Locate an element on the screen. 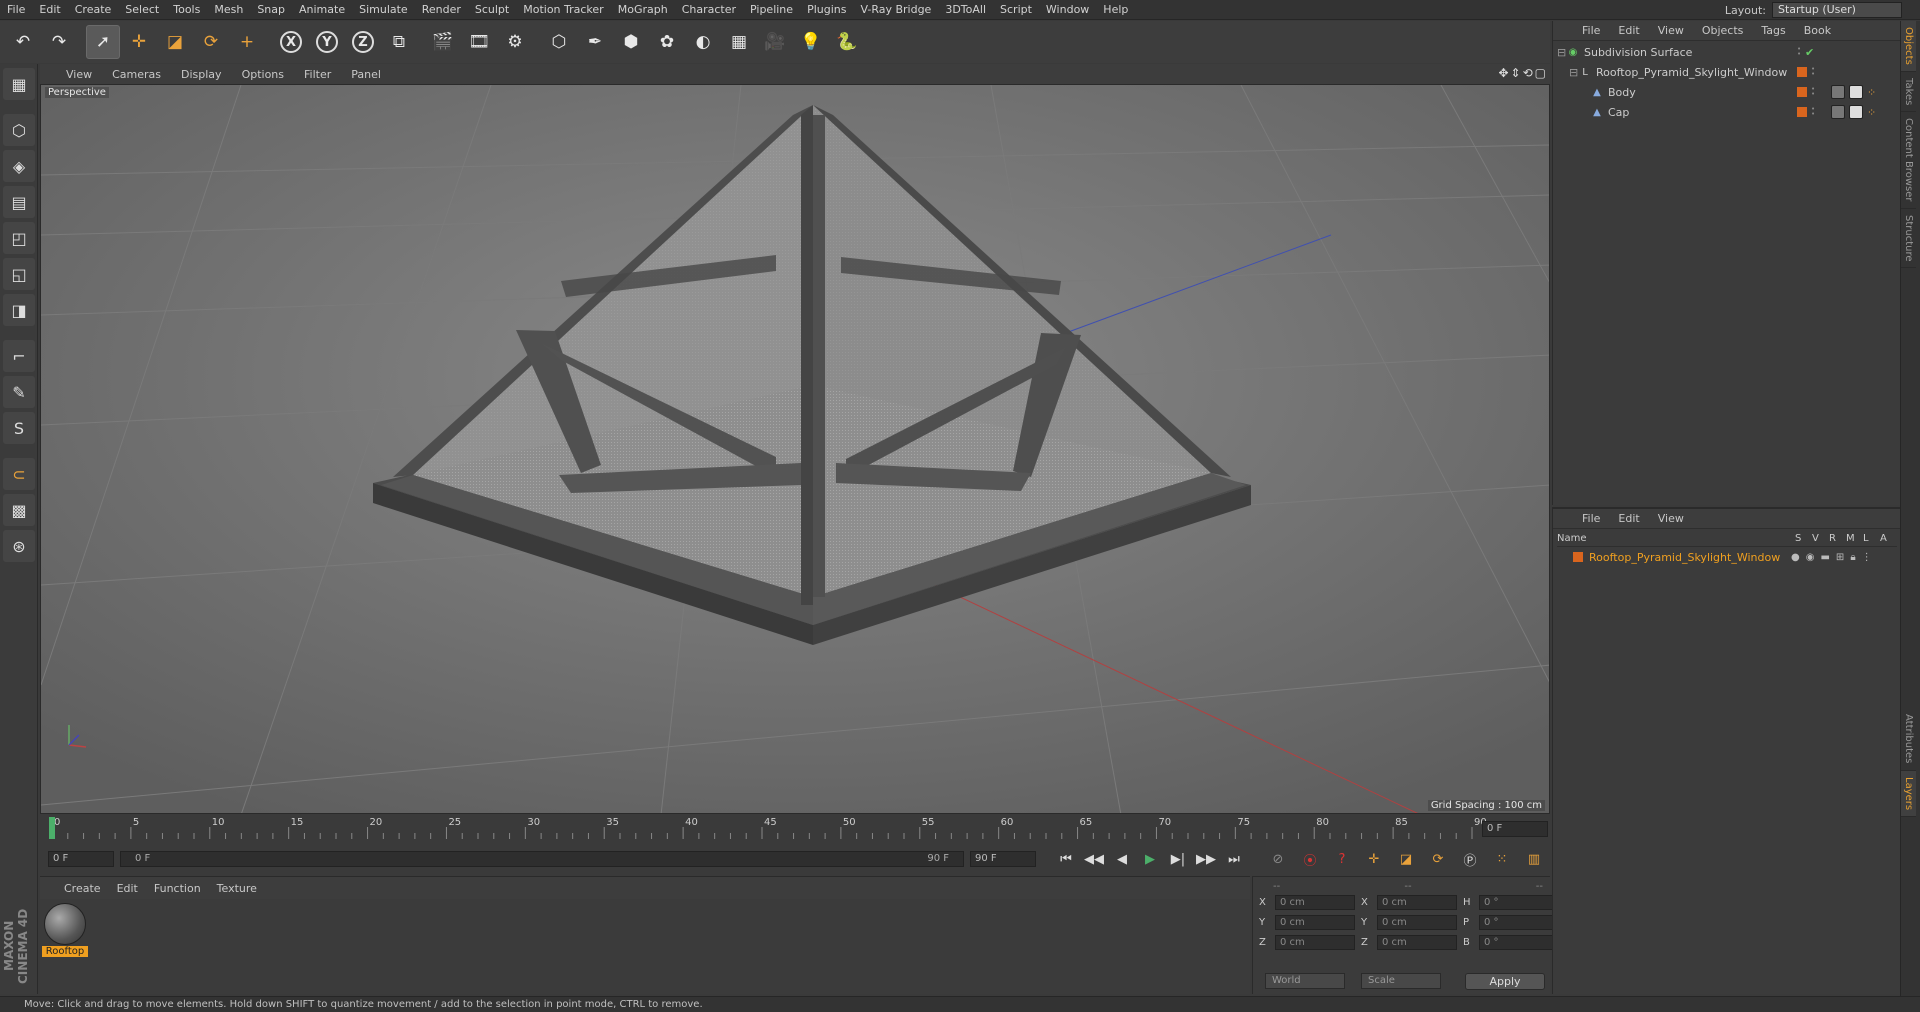  timeline-ruler: 0 5 10 15 20 25 30 35 40 45 50 55 60 65 70 75 80 85 90 0 F is located at coordinates (795, 829).